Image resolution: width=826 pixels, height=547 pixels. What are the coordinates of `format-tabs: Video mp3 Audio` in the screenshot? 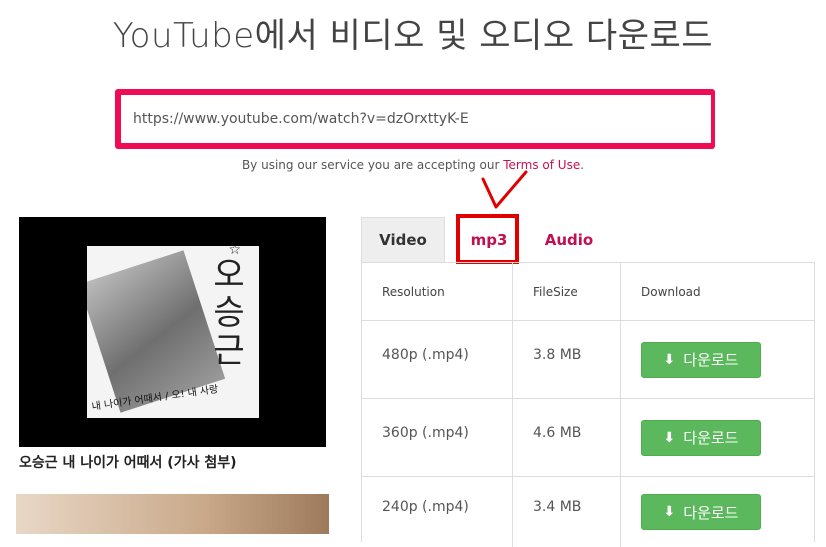 It's located at (588, 239).